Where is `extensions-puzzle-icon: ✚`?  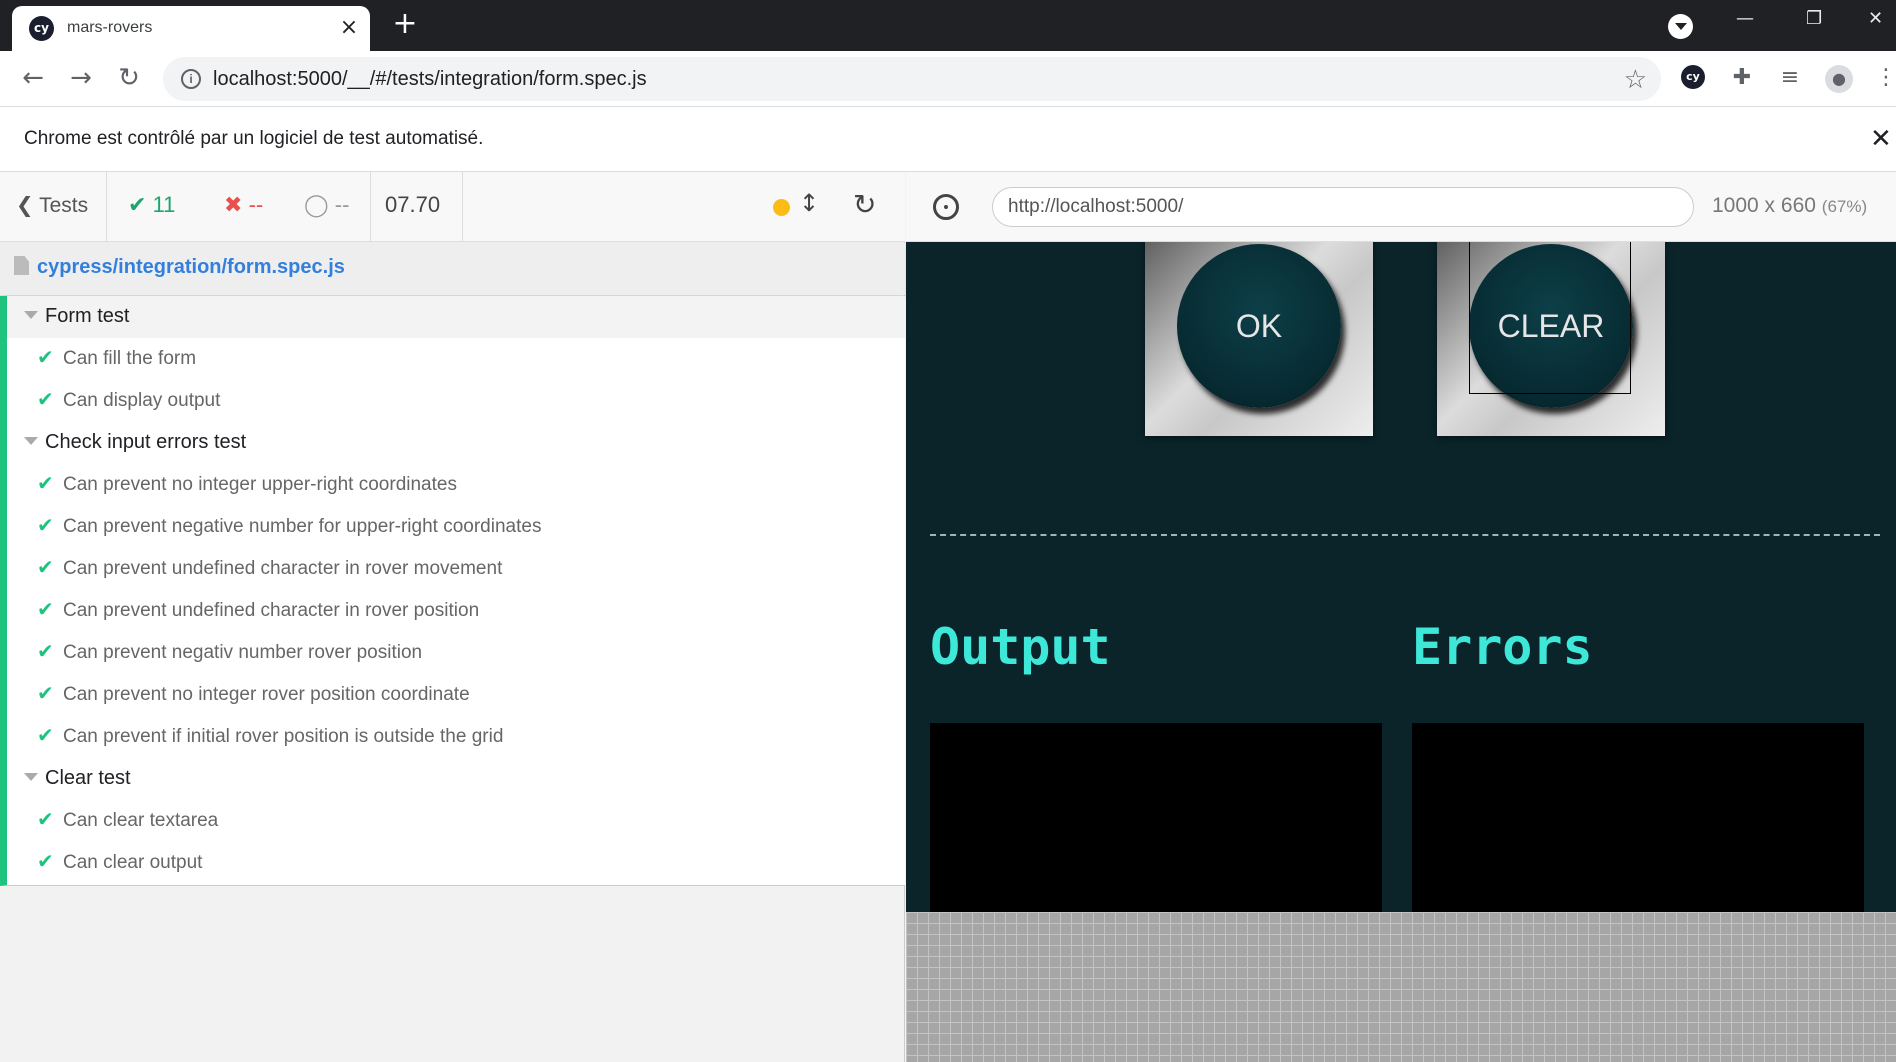
extensions-puzzle-icon: ✚ is located at coordinates (1742, 78).